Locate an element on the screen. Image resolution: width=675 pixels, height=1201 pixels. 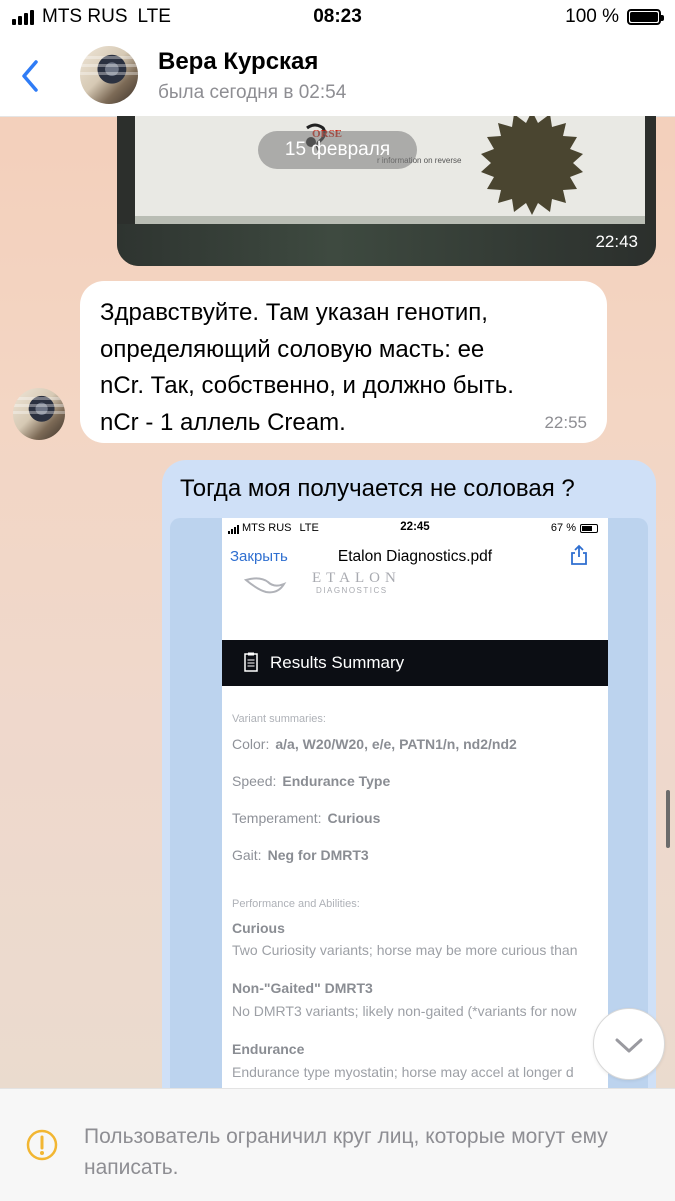
report-icon is located at coordinates (251, 662).